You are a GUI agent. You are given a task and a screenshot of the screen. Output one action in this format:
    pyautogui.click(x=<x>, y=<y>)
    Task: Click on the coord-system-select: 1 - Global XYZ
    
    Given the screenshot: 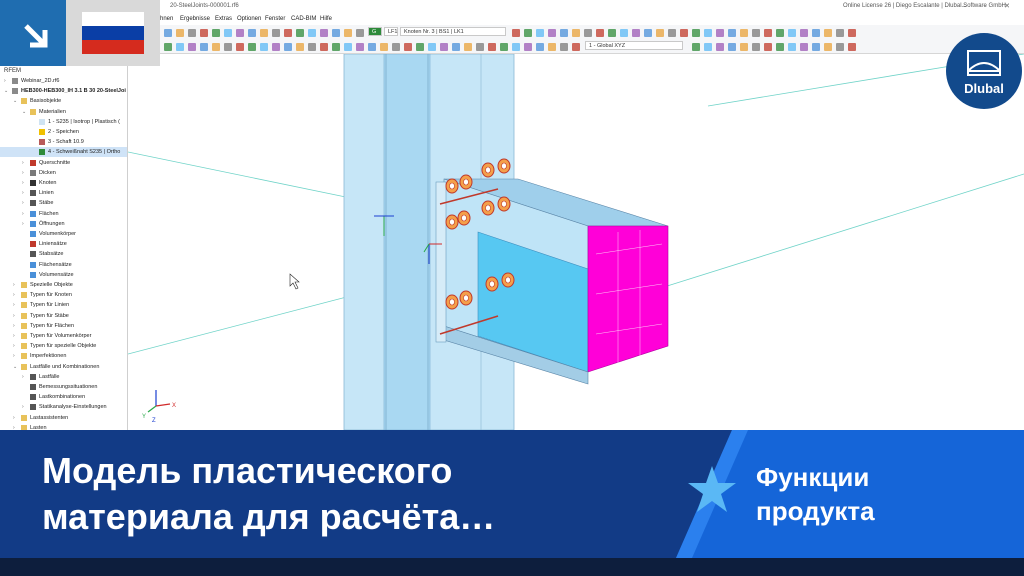 What is the action you would take?
    pyautogui.click(x=634, y=45)
    